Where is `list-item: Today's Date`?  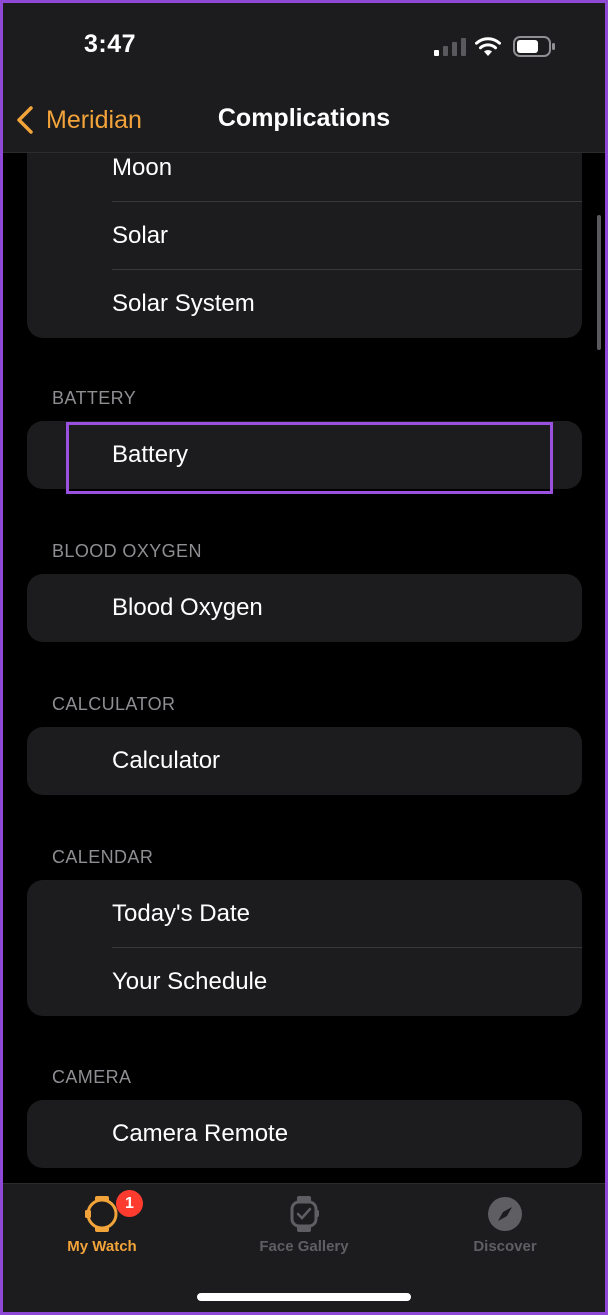 list-item: Today's Date is located at coordinates (304, 914).